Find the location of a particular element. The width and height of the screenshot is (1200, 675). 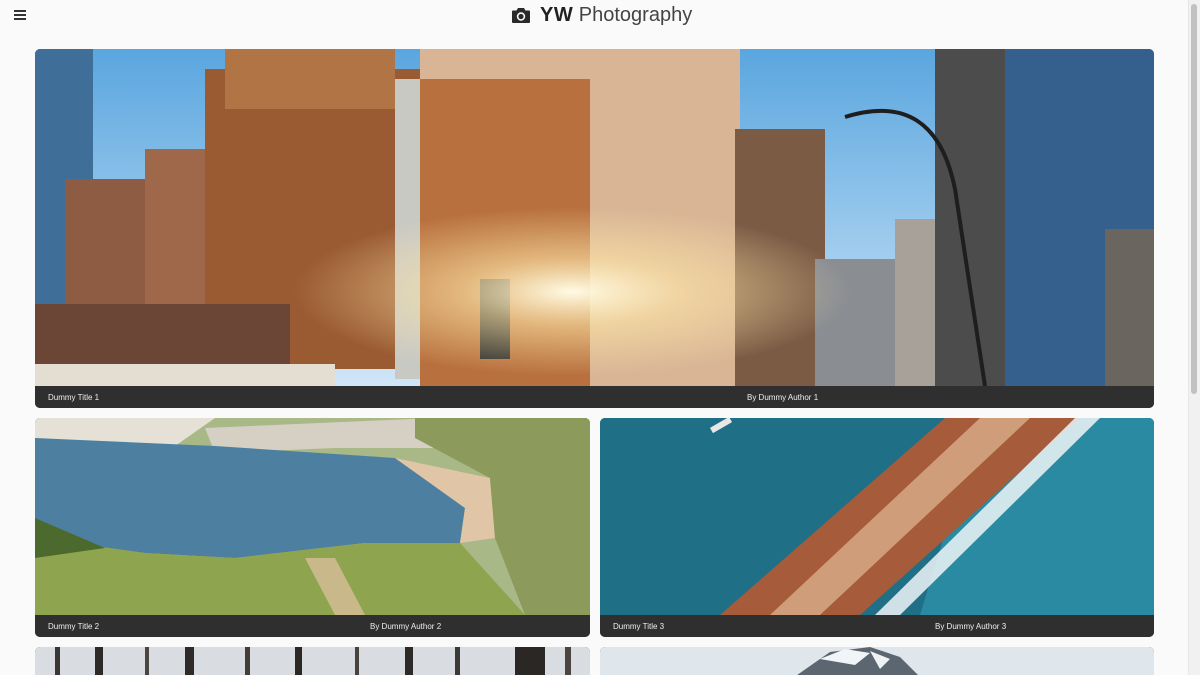

photo-title: Dummy Title 2 is located at coordinates (74, 626).